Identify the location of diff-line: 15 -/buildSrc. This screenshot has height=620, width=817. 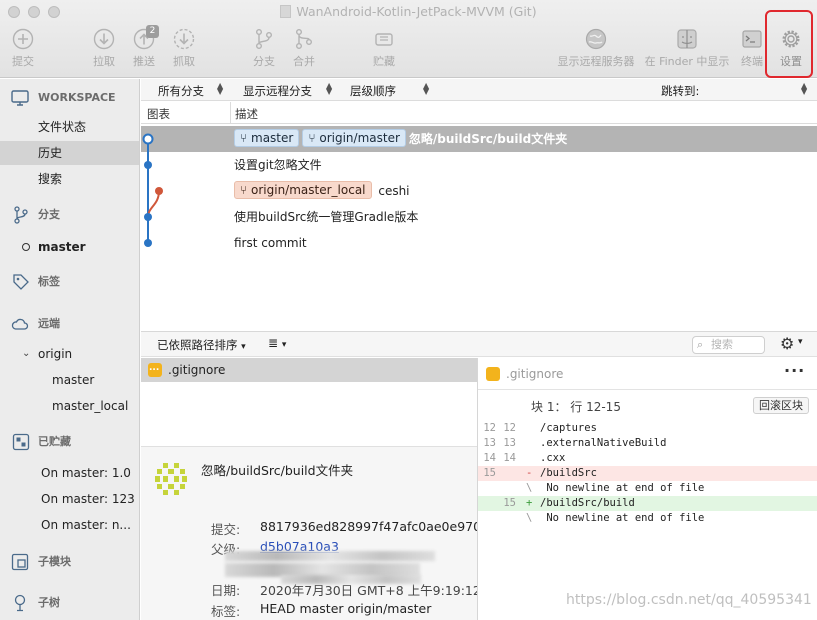
(647, 473).